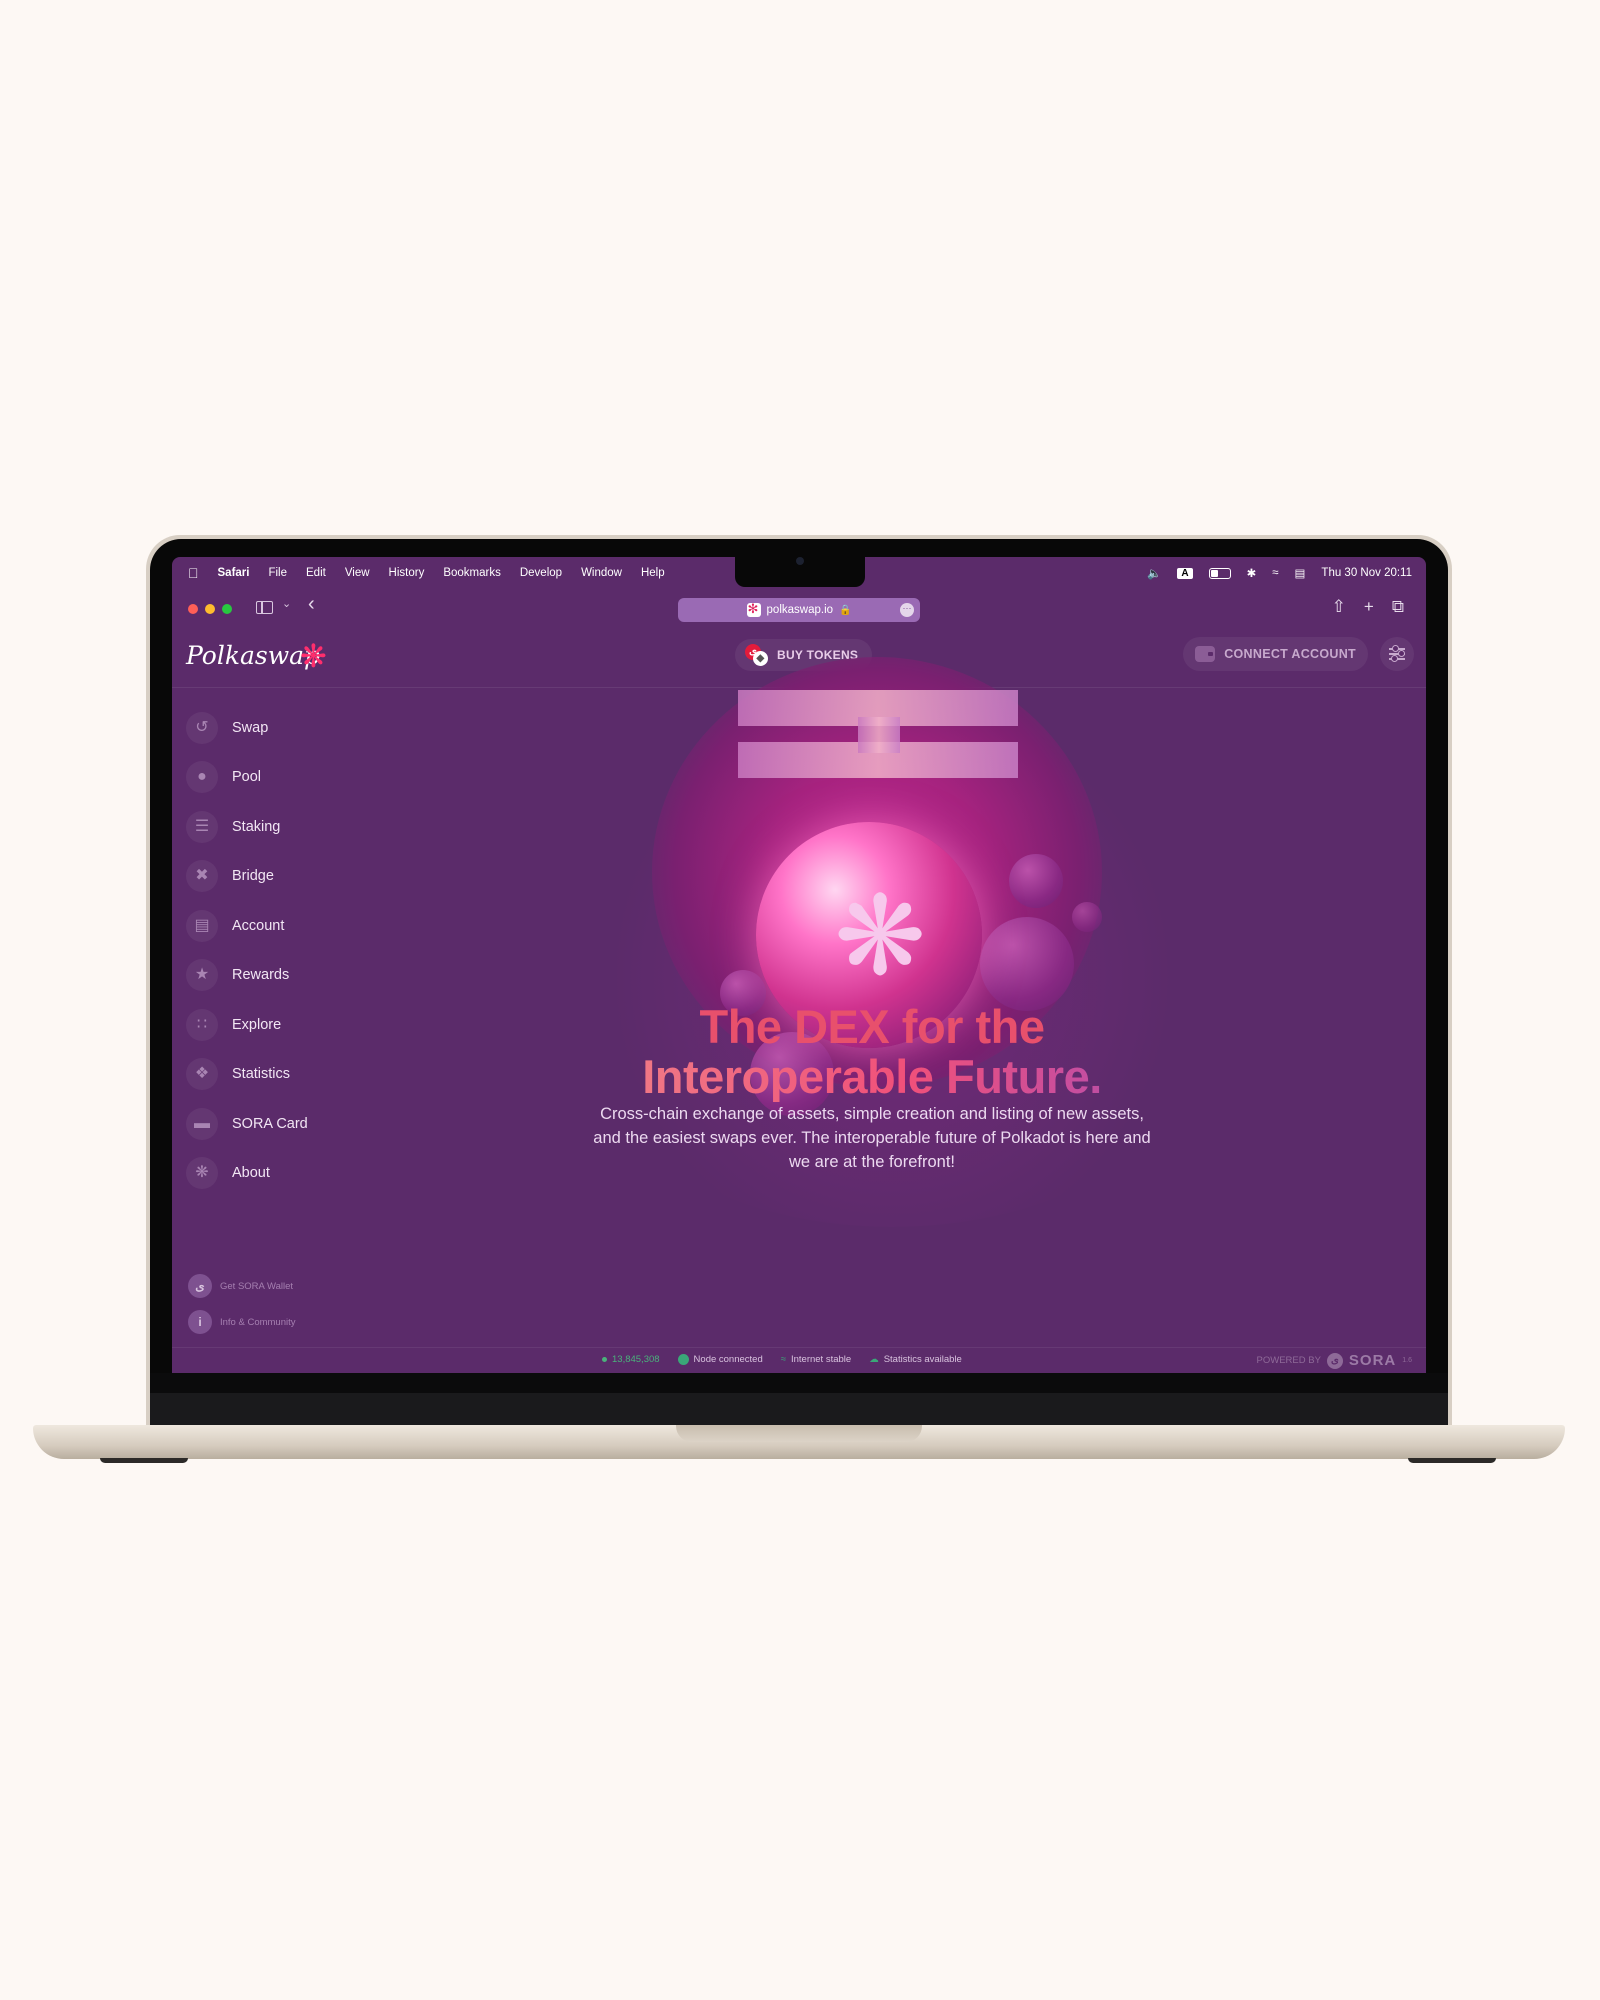  What do you see at coordinates (1027, 964) in the screenshot?
I see `sora-coin-bubble` at bounding box center [1027, 964].